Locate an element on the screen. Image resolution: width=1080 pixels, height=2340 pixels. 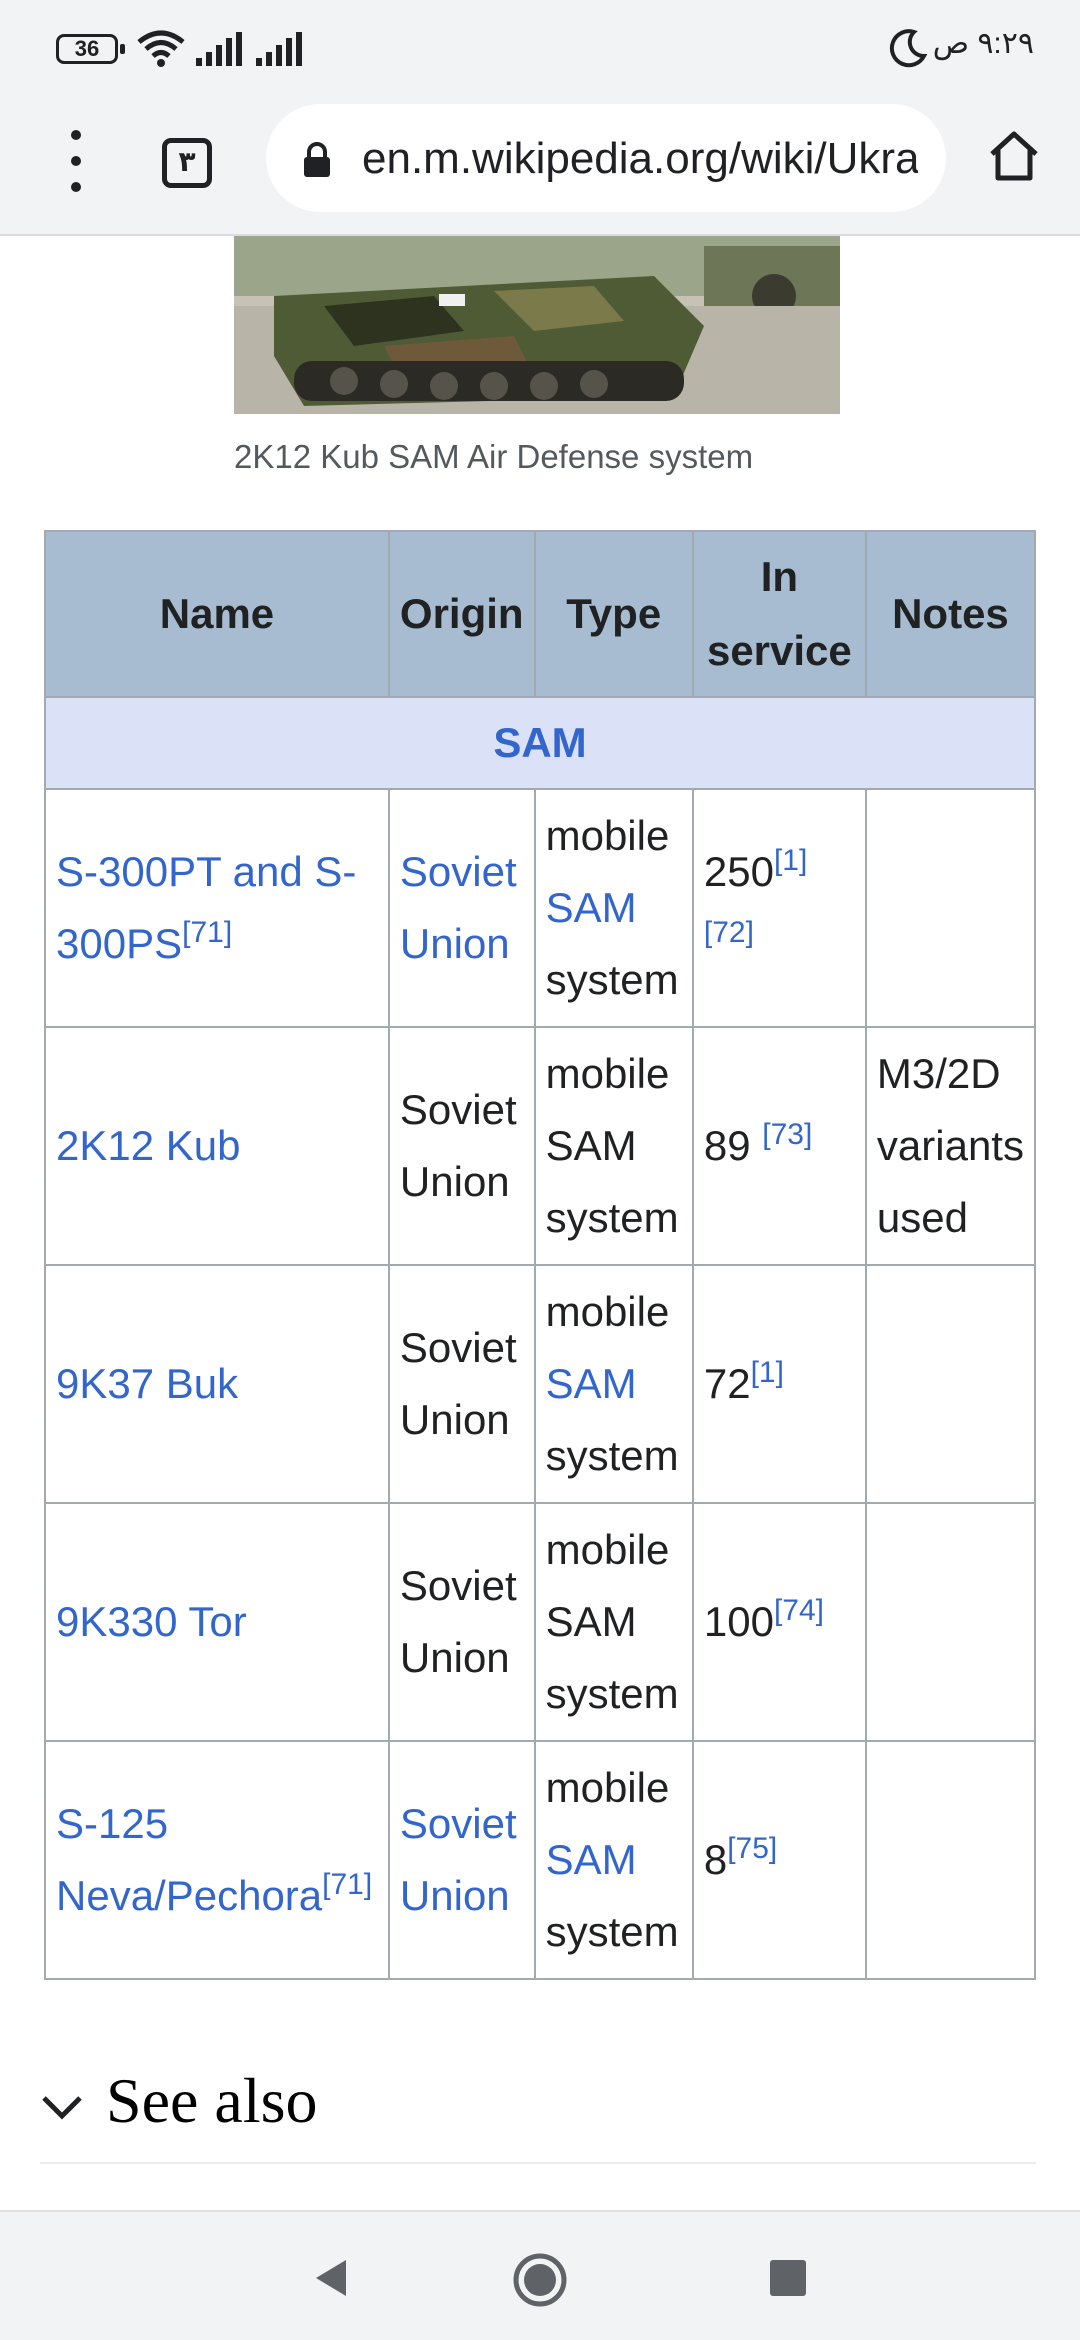
browser-toolbar: ٣ en.m.wikipedia.org/wiki/Ukra is located at coordinates (540, 167).